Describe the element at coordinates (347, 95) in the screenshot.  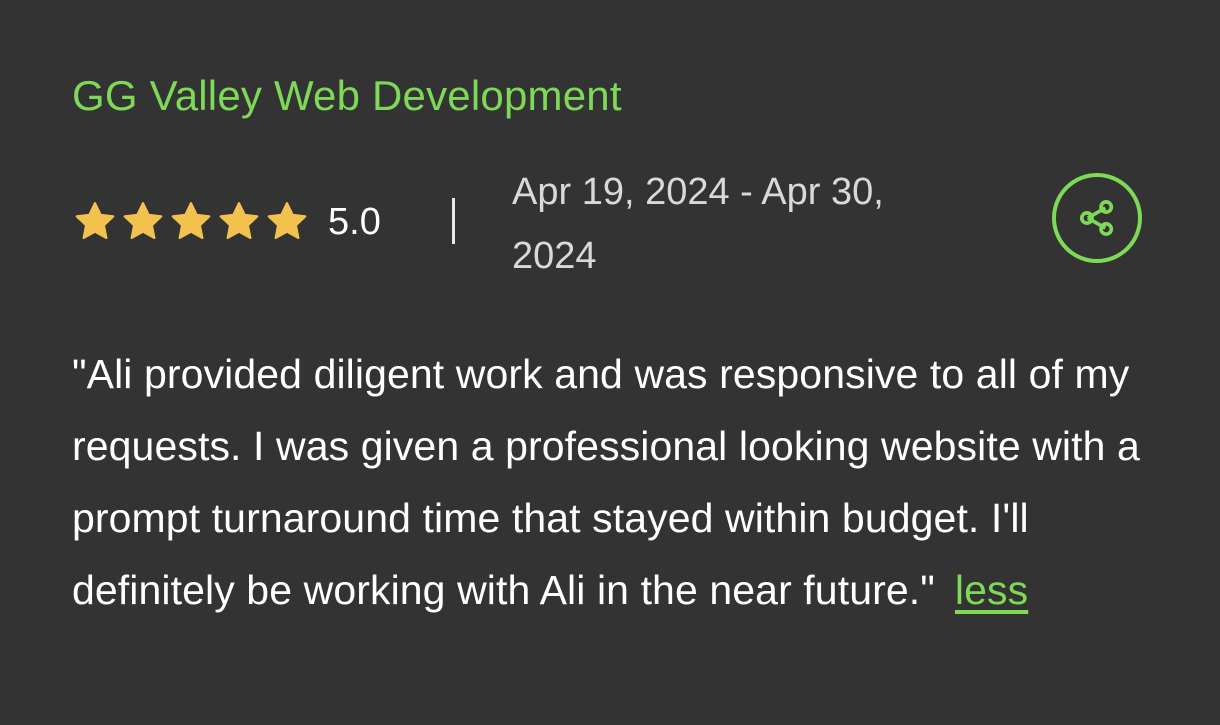
I see `company-name: GG Valley Web Development` at that location.